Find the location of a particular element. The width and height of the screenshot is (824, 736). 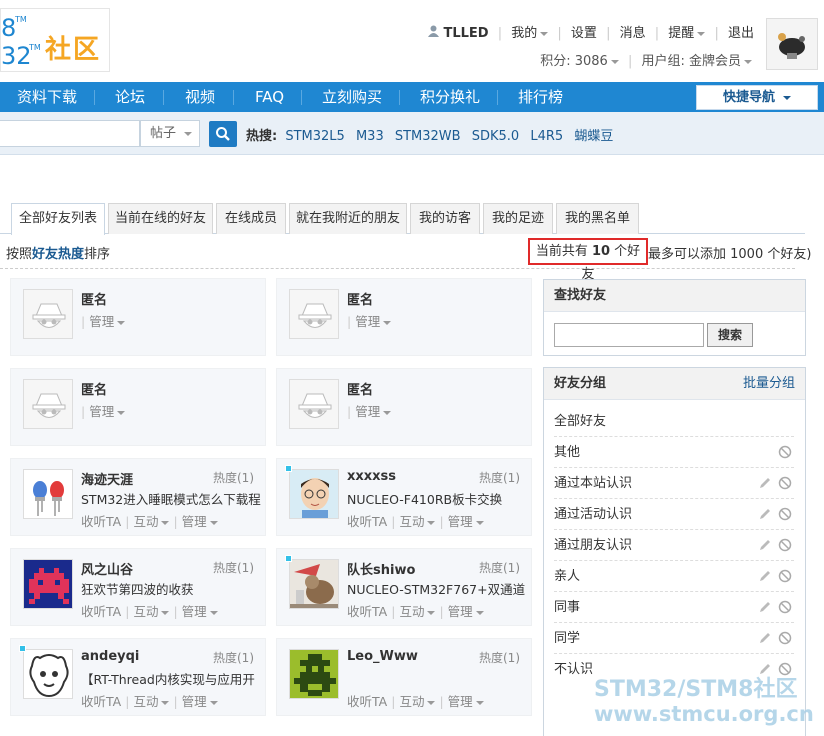

friend-name: 海迹天涯 is located at coordinates (107, 478).